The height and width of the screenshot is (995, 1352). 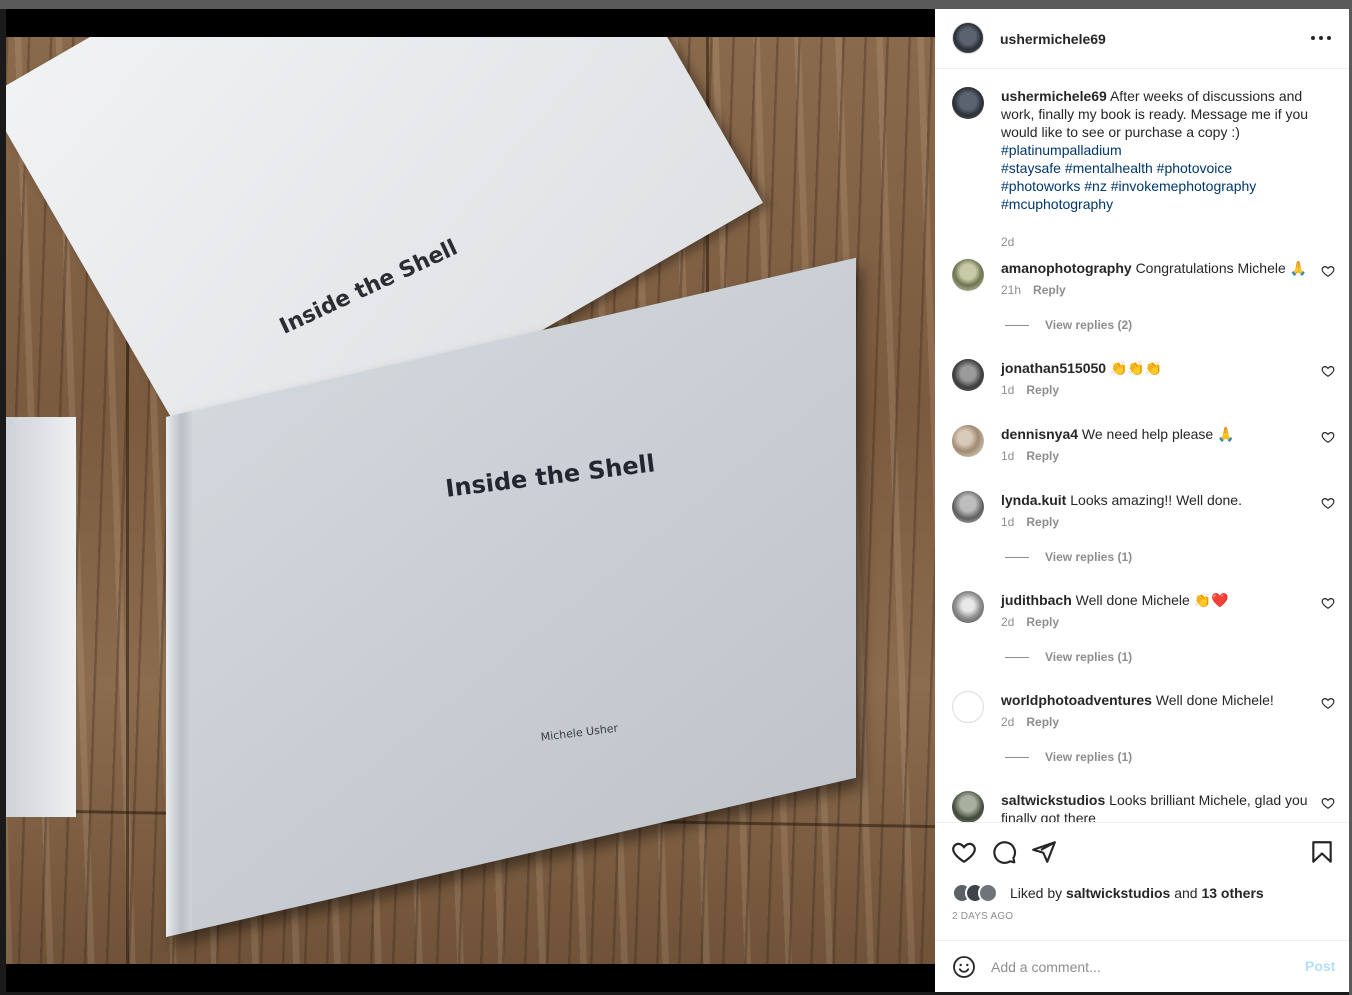 I want to click on letterbox-top, so click(x=470, y=23).